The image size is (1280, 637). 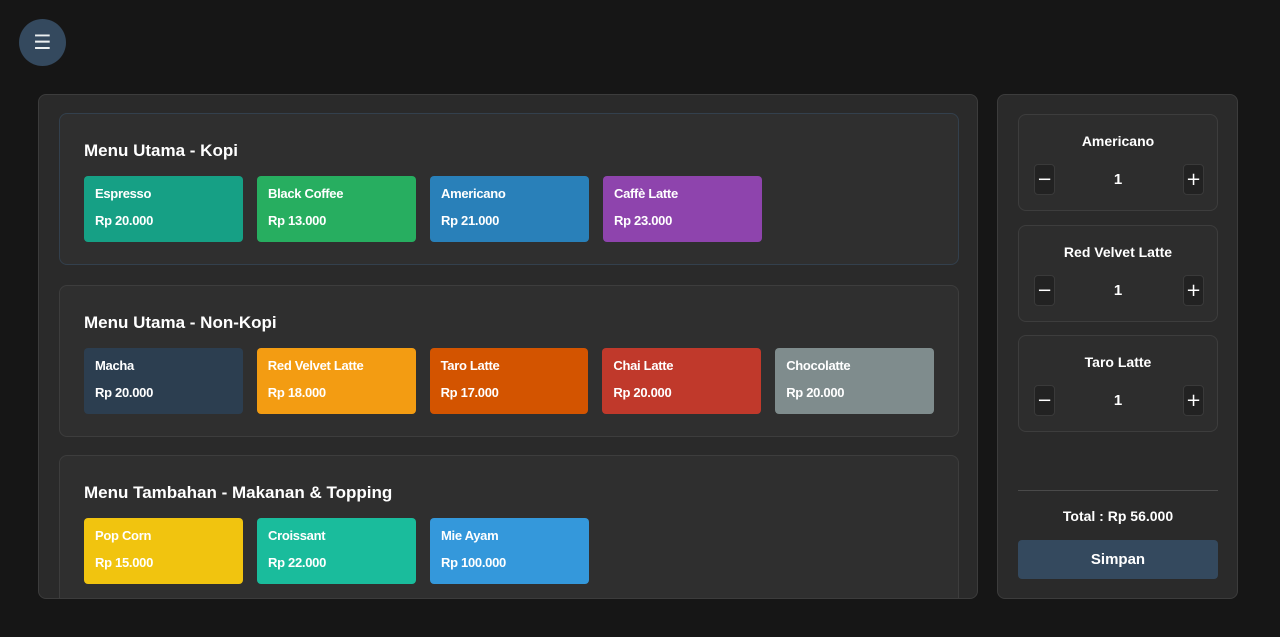 What do you see at coordinates (682, 209) in the screenshot?
I see `menu-item-caffe-latte: Caffè Latte Rp 23.000` at bounding box center [682, 209].